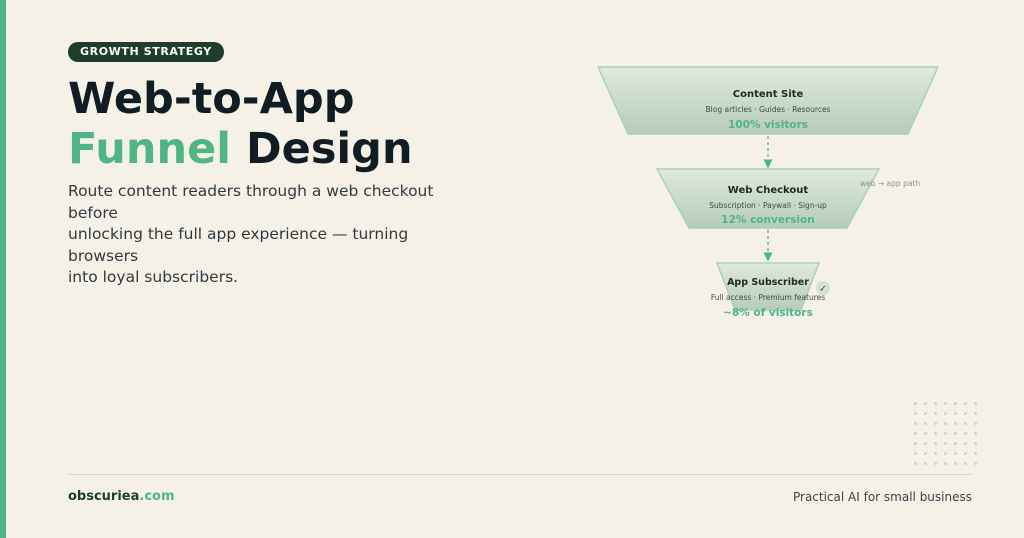  I want to click on description-line: browsers, so click(103, 255).